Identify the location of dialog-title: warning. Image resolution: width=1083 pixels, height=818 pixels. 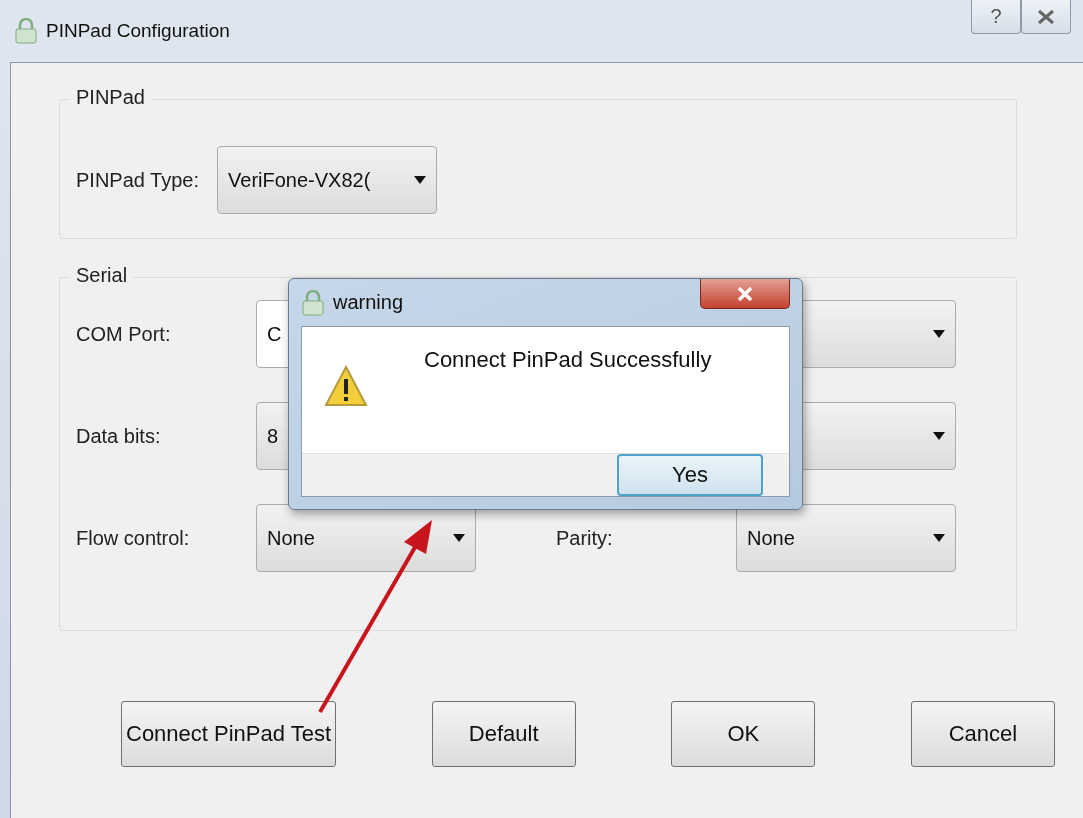
(368, 302).